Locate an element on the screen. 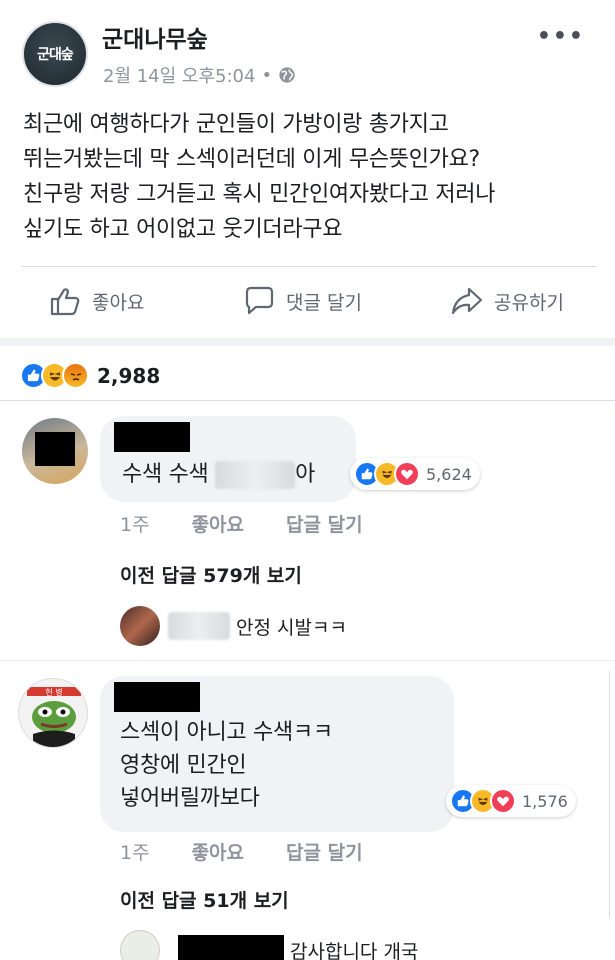 Image resolution: width=615 pixels, height=960 pixels. comment-bubble: 스섹이 아니고 수색ㅋㅋ 영창에 민간인 넣어버릴까보다 is located at coordinates (277, 754).